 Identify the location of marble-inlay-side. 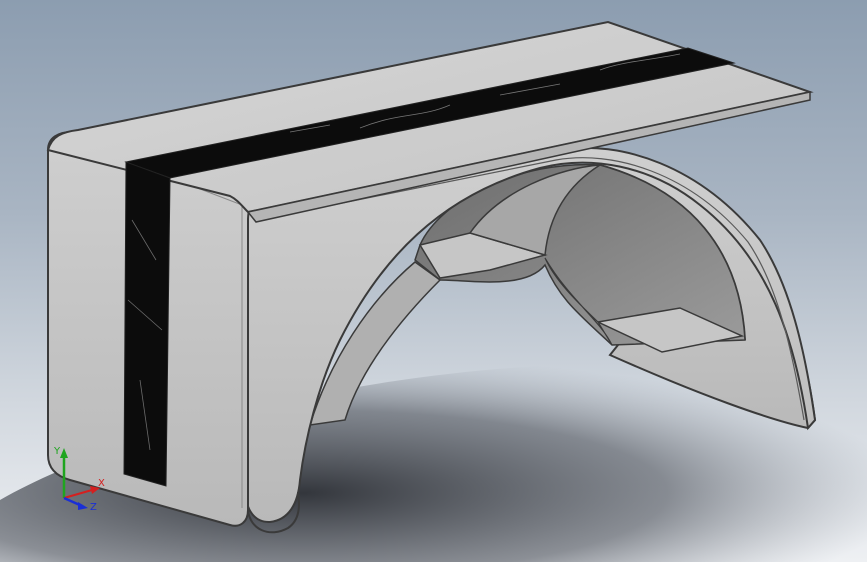
(147, 324).